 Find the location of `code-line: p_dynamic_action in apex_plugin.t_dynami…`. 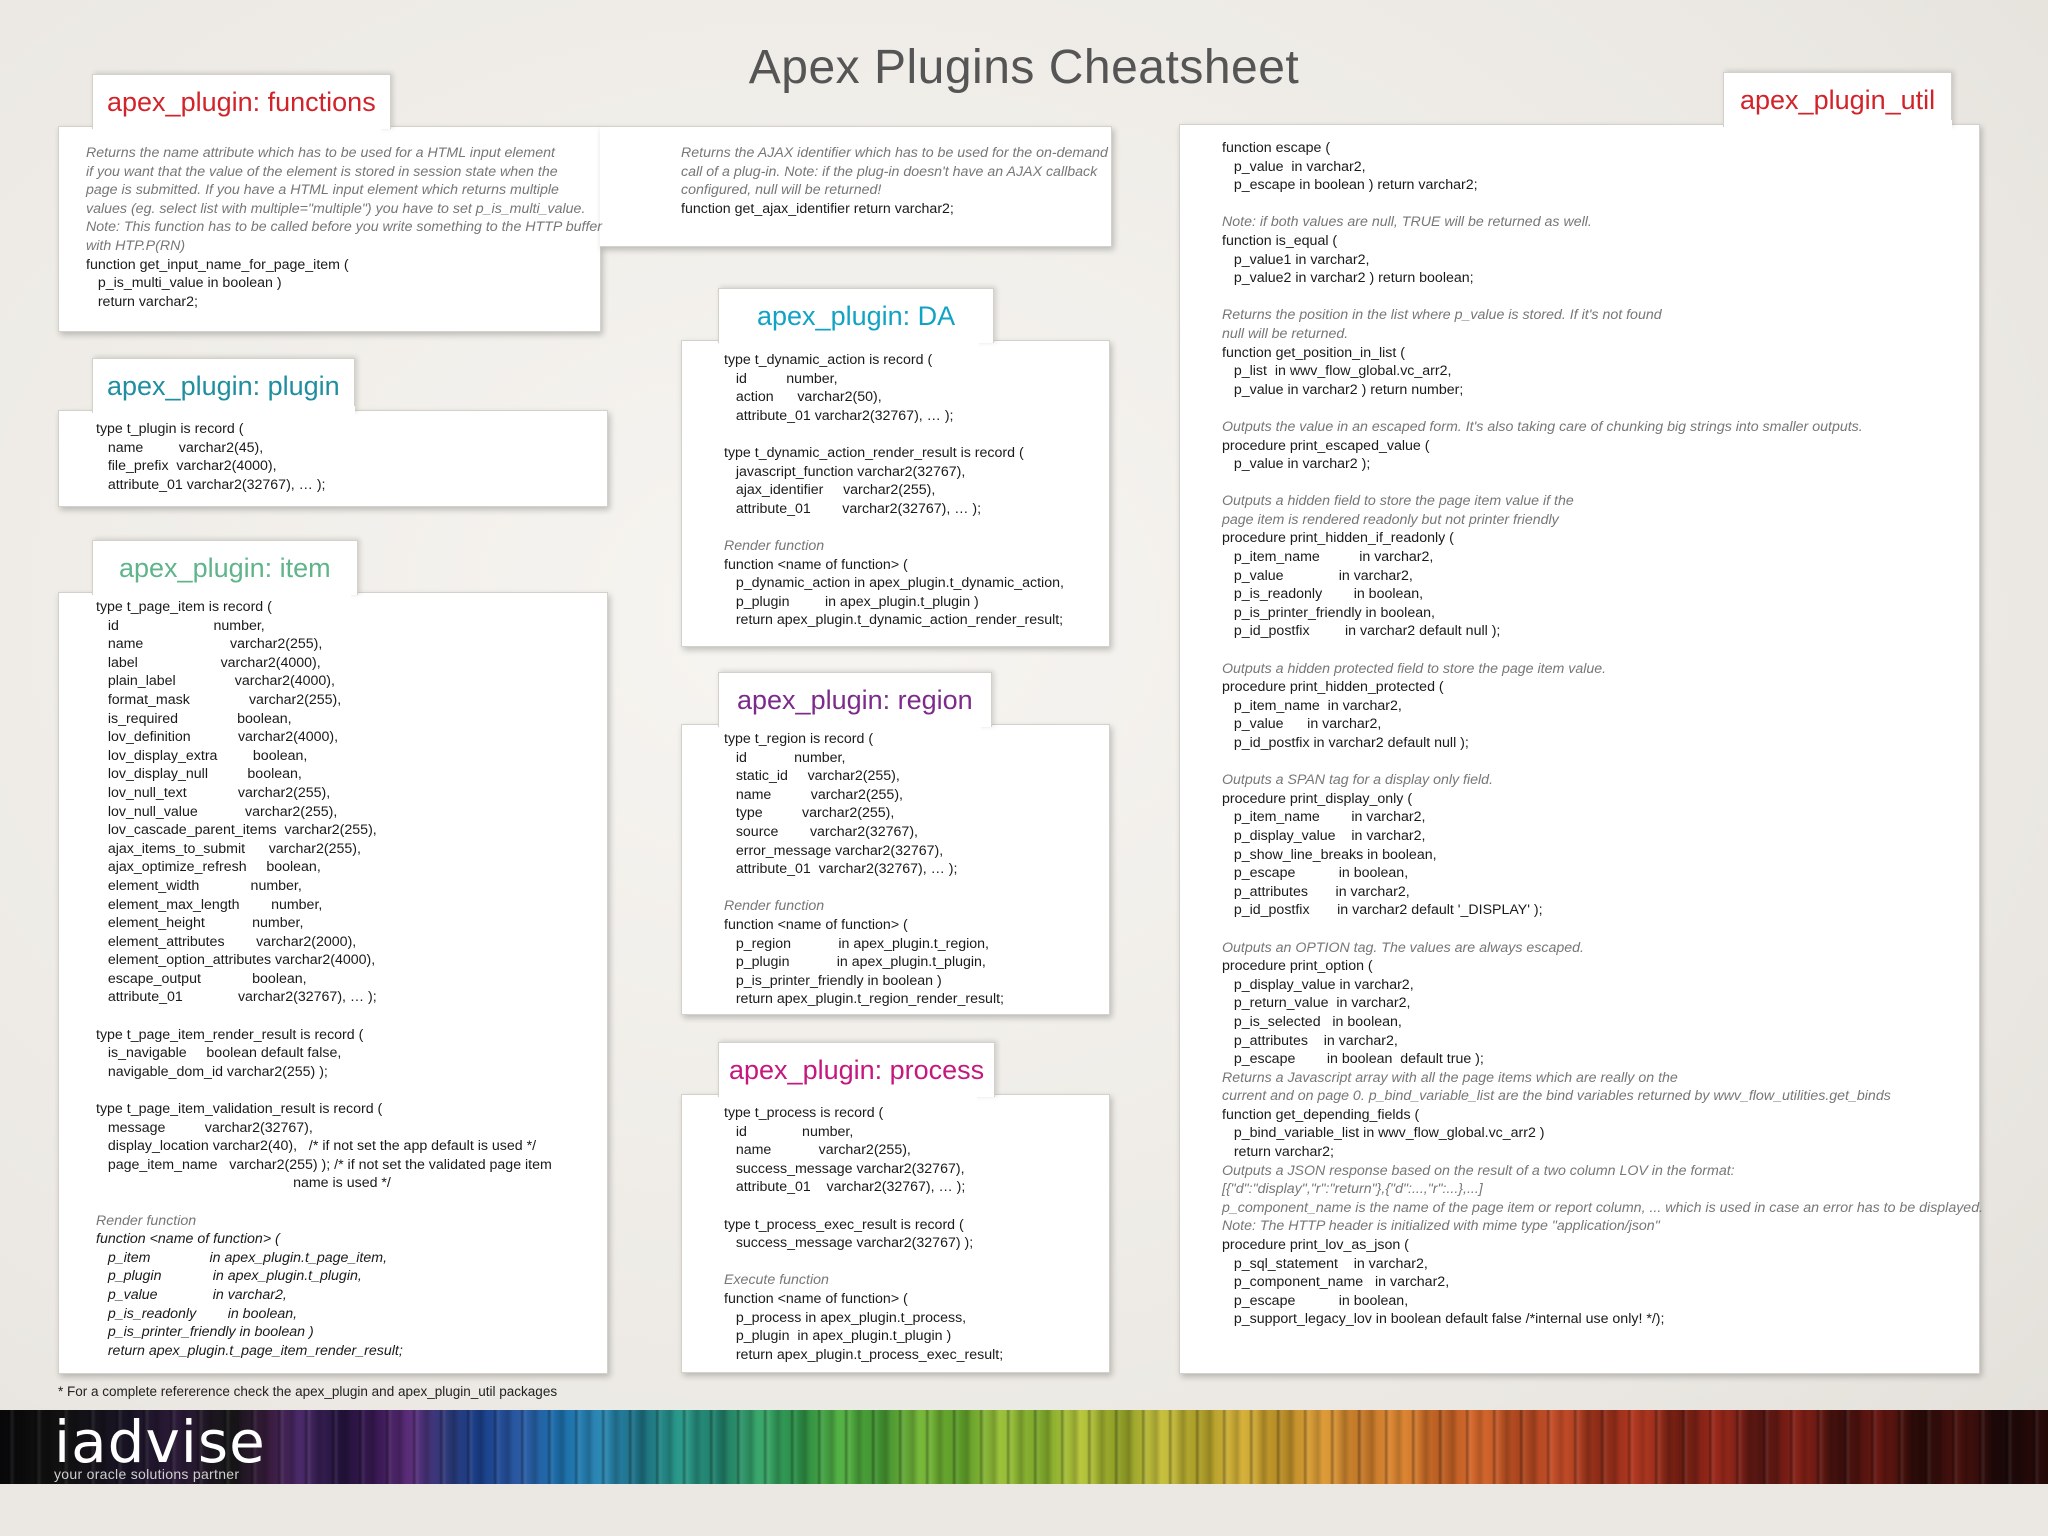

code-line: p_dynamic_action in apex_plugin.t_dynami… is located at coordinates (894, 583).